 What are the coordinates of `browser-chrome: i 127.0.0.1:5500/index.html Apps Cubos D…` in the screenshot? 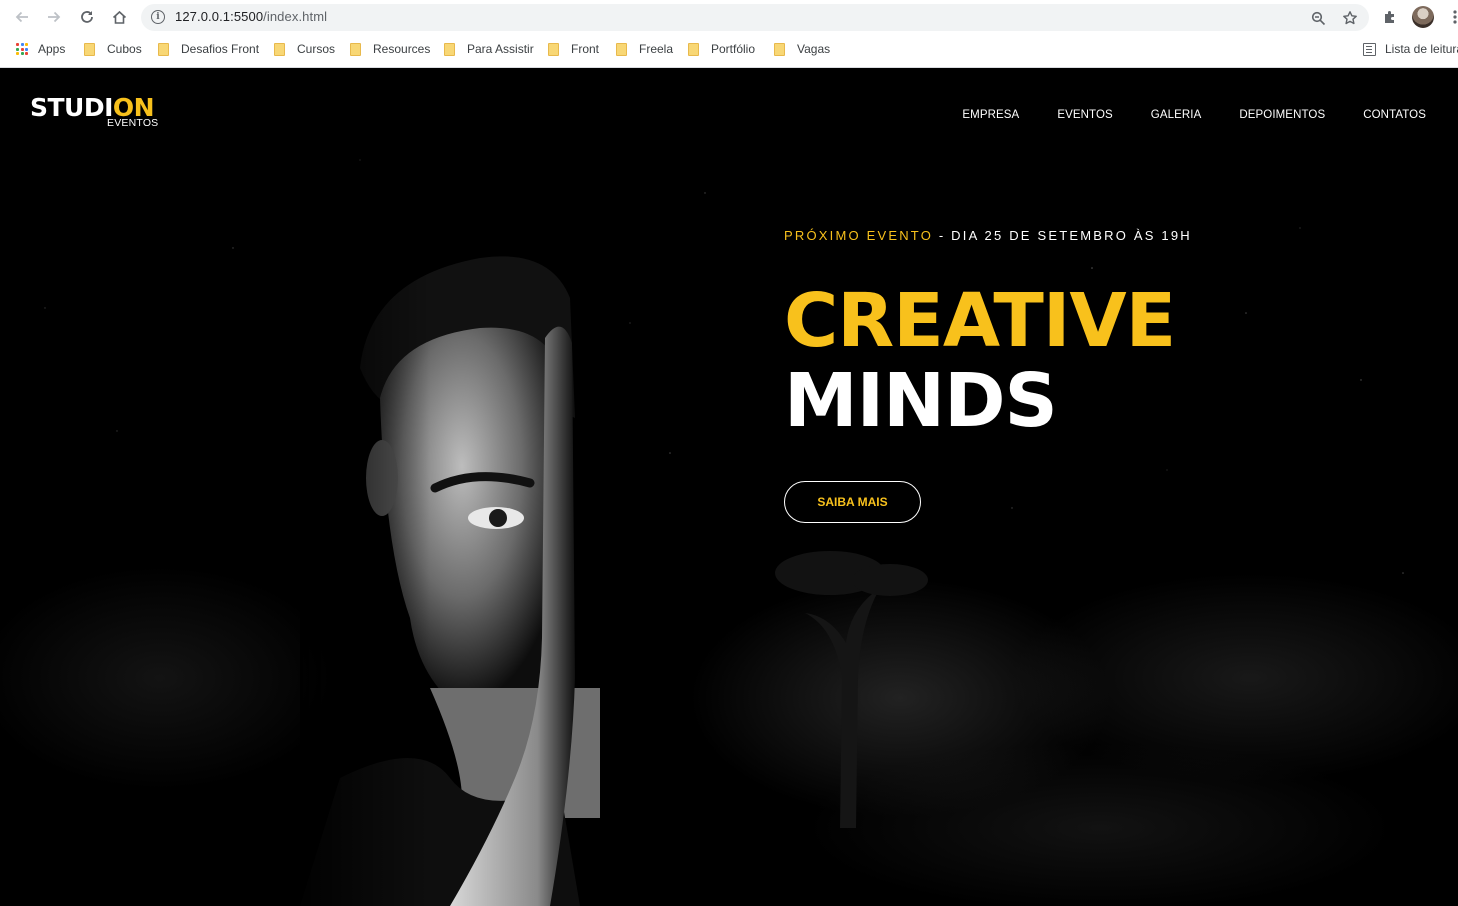 It's located at (729, 34).